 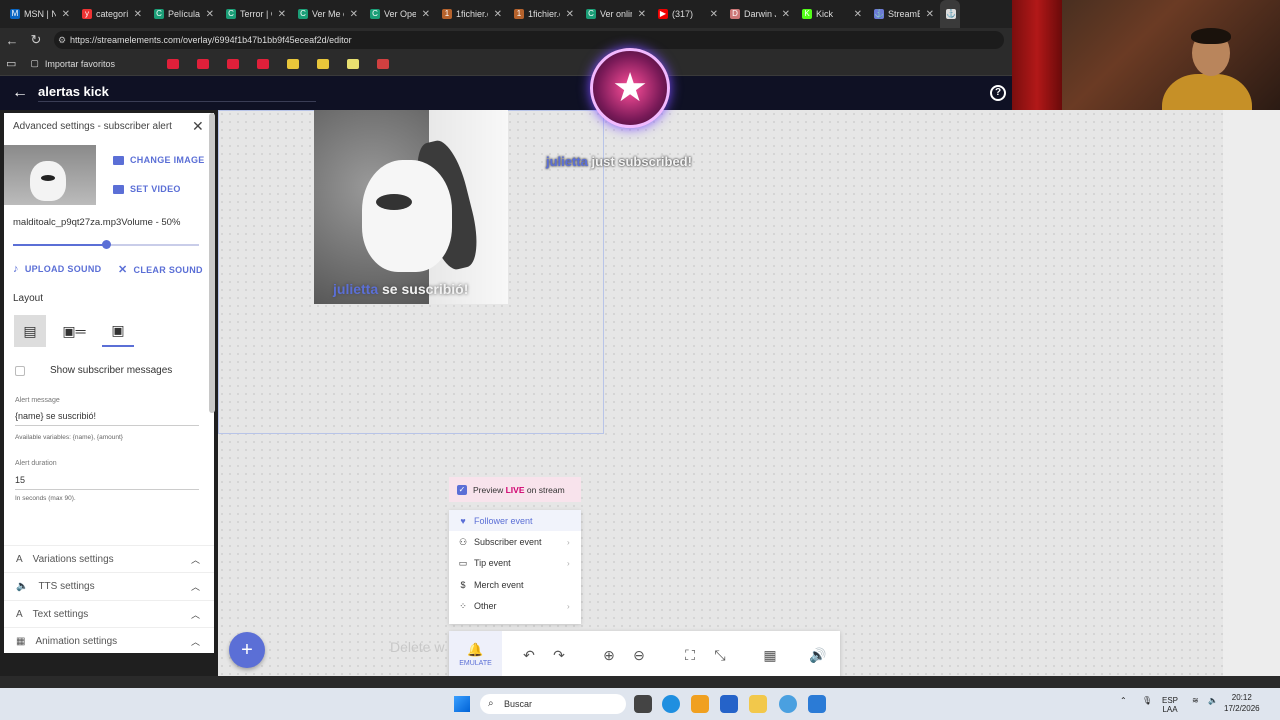 I want to click on copilot-icon, so click(x=700, y=704).